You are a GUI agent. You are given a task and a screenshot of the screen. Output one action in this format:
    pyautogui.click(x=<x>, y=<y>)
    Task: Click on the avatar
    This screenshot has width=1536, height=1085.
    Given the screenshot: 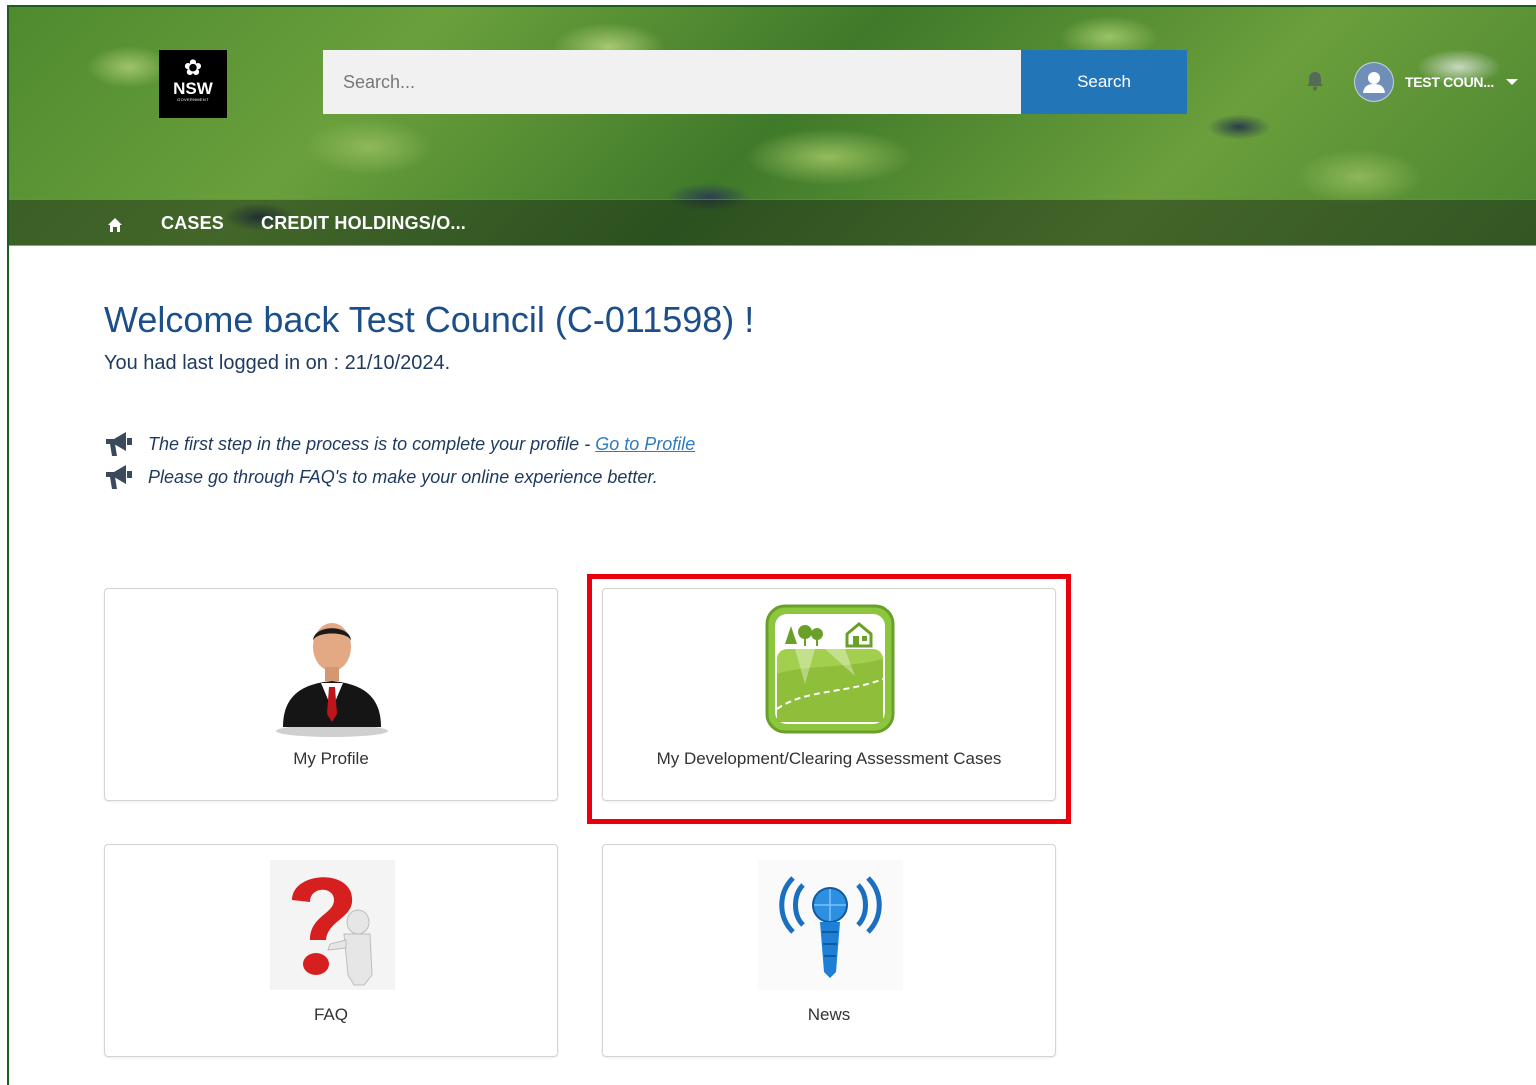 What is the action you would take?
    pyautogui.click(x=1374, y=82)
    